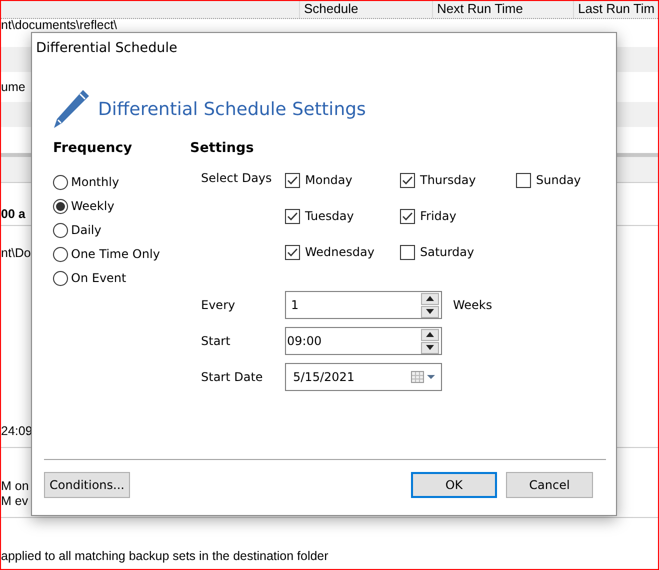 The height and width of the screenshot is (570, 659). I want to click on table-cell-text: M ev, so click(14, 501).